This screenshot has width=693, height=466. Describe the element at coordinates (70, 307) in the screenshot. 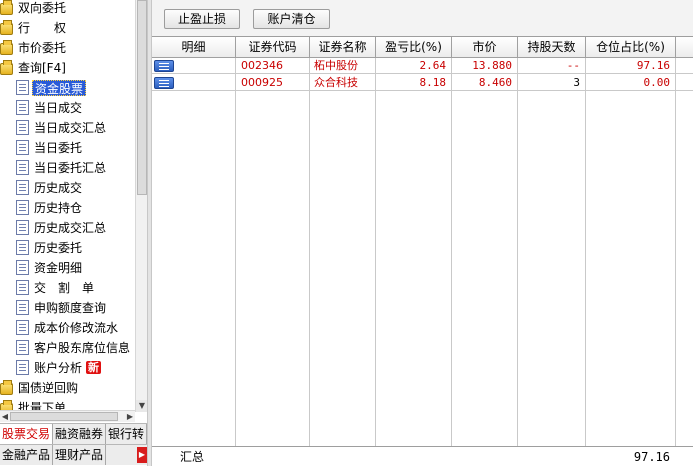

I see `tree-item-label: 申购额度查询` at that location.